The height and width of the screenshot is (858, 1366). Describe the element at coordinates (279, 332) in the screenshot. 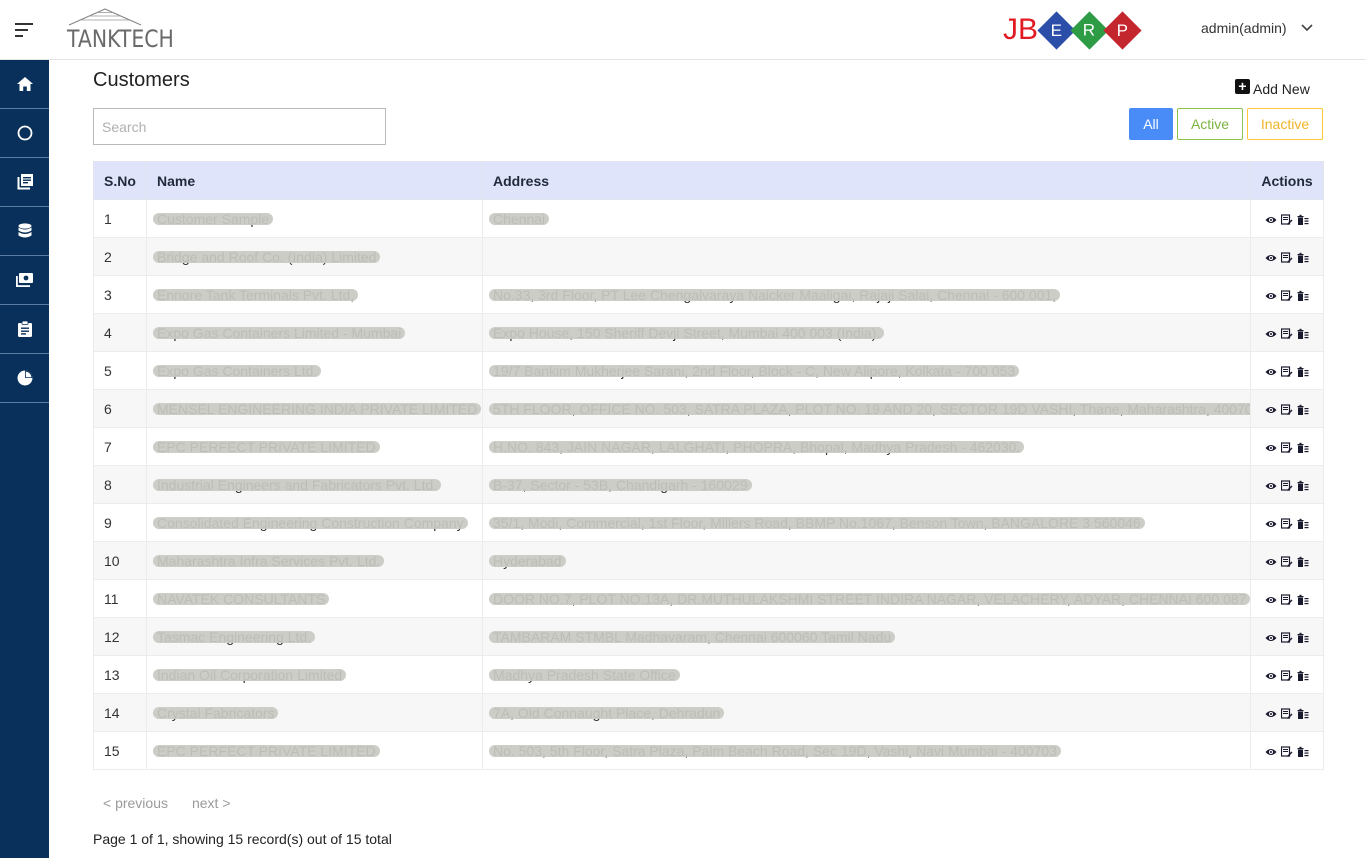

I see `customer-name: Expo Gas Containers Limited - Mumbai` at that location.